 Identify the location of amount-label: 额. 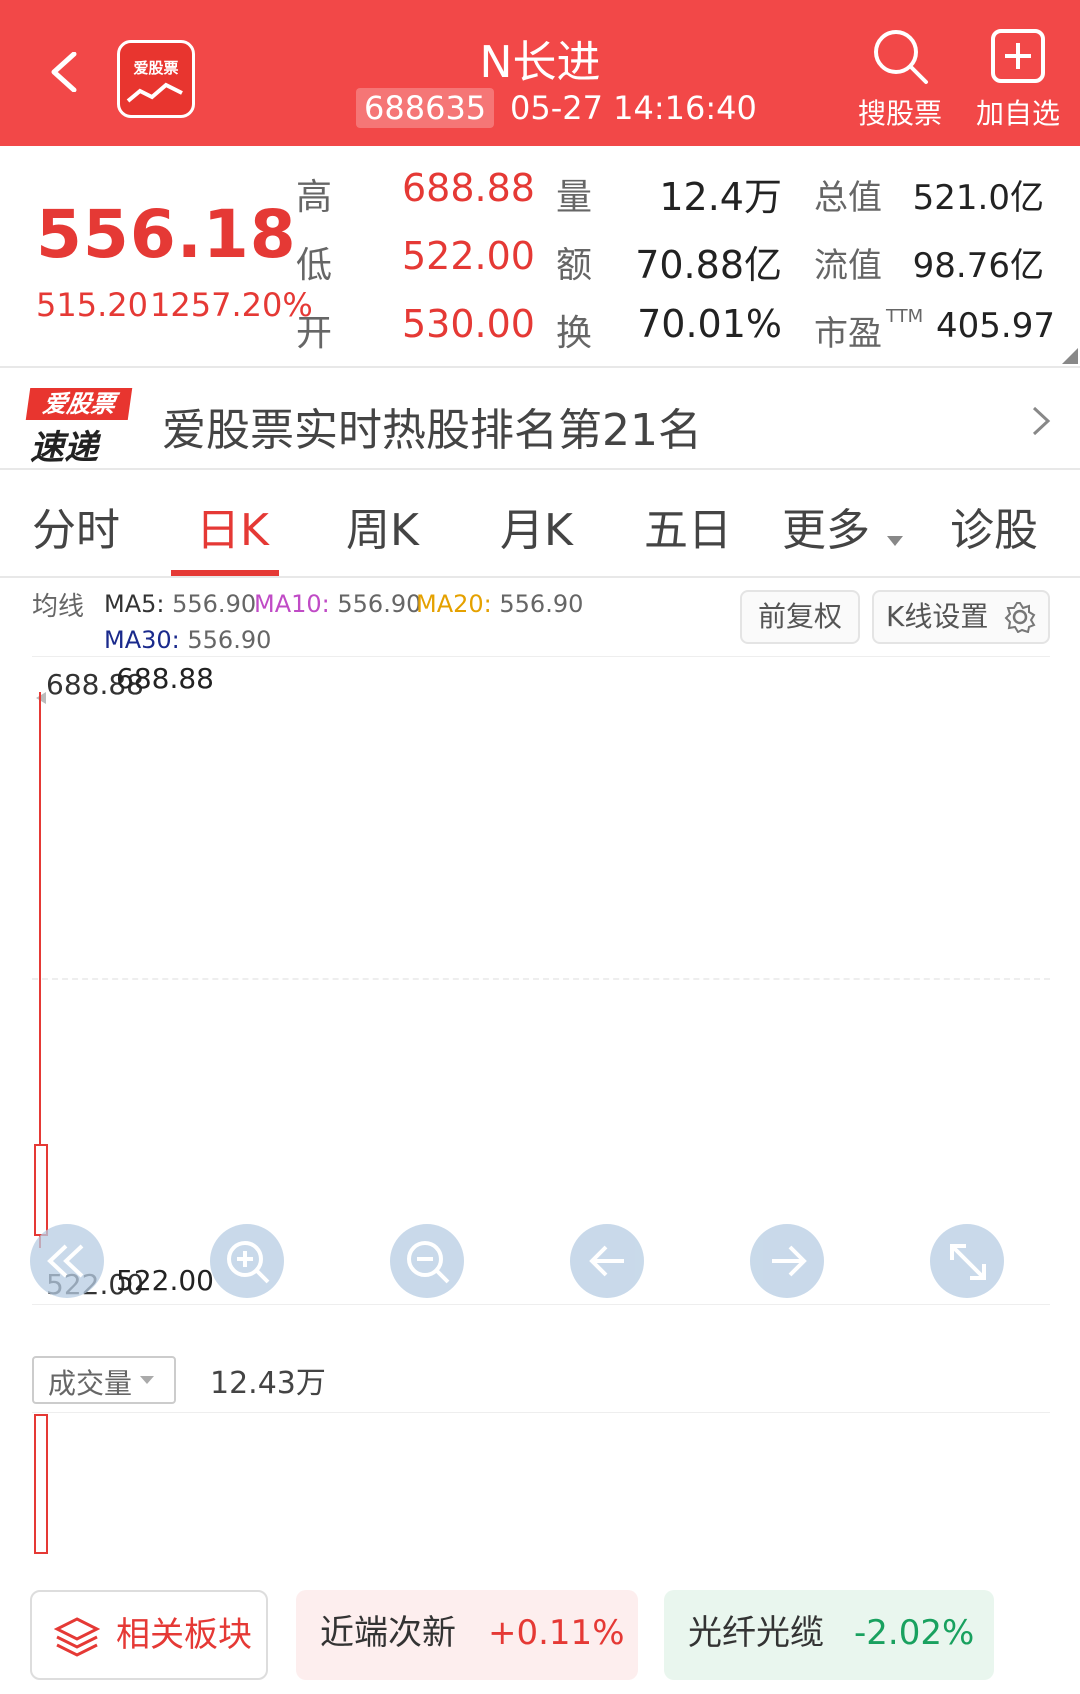
(574, 265).